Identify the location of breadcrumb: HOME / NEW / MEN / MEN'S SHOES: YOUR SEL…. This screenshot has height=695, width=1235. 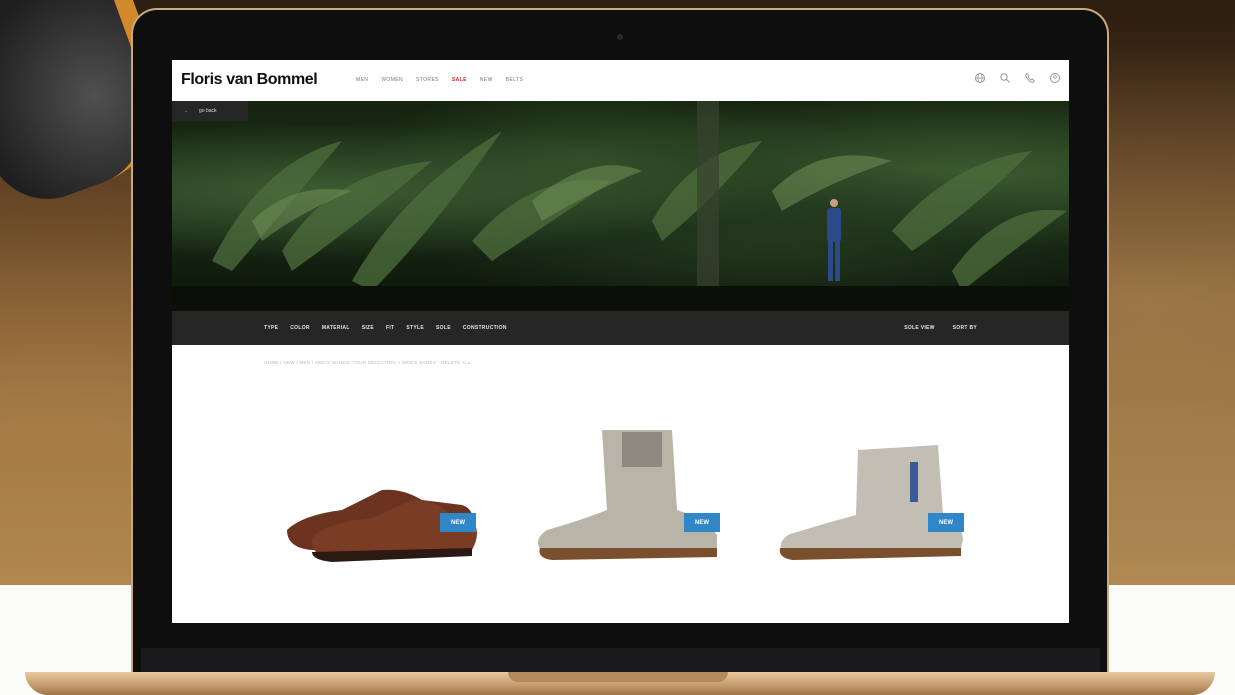
(367, 362).